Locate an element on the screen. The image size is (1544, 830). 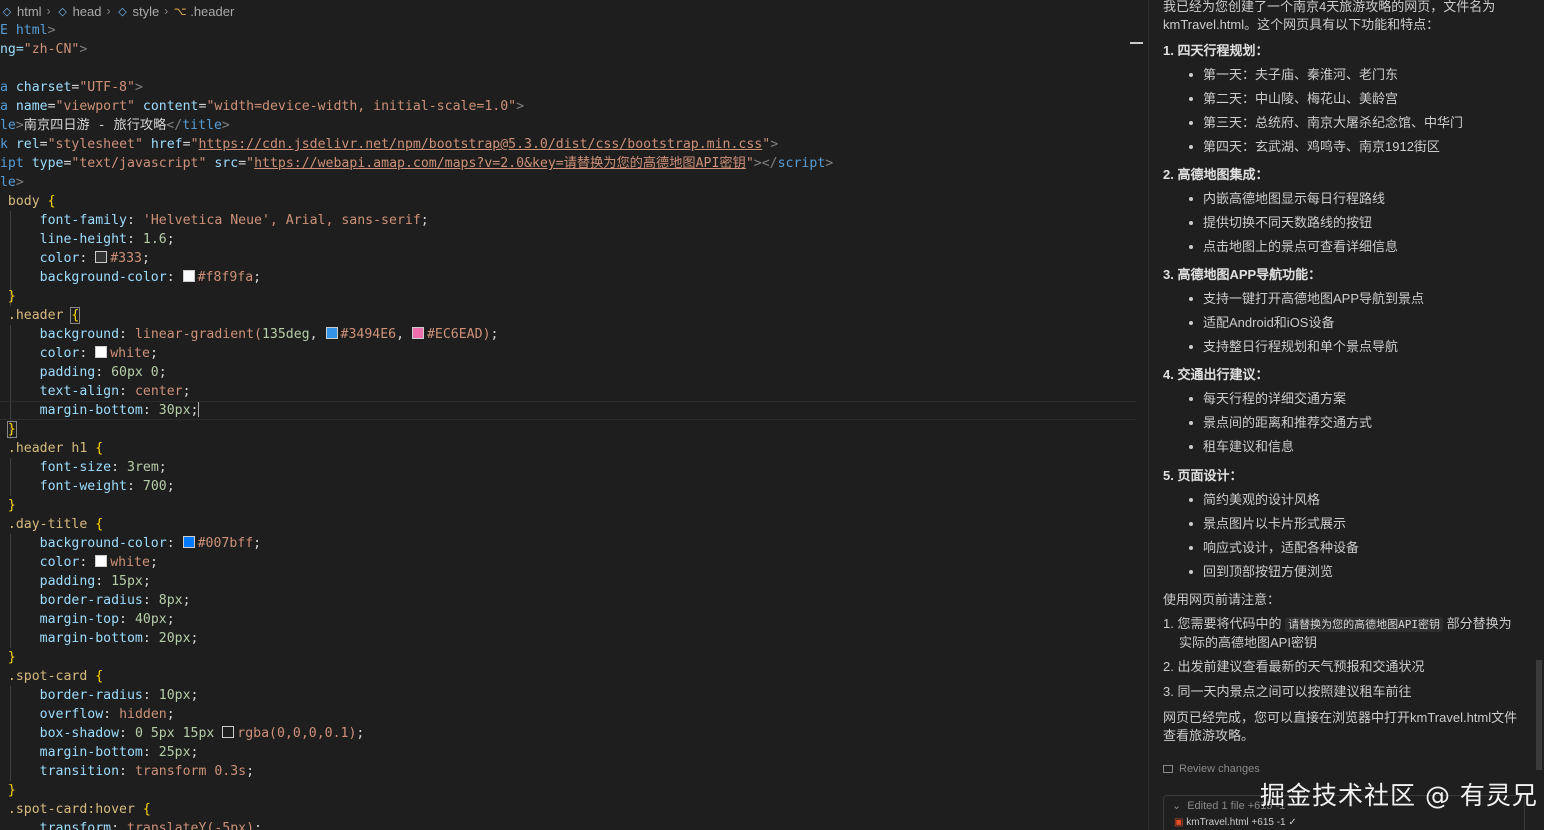
watermark-text: 掘金技术社区 @ 有灵兄 is located at coordinates (1399, 795).